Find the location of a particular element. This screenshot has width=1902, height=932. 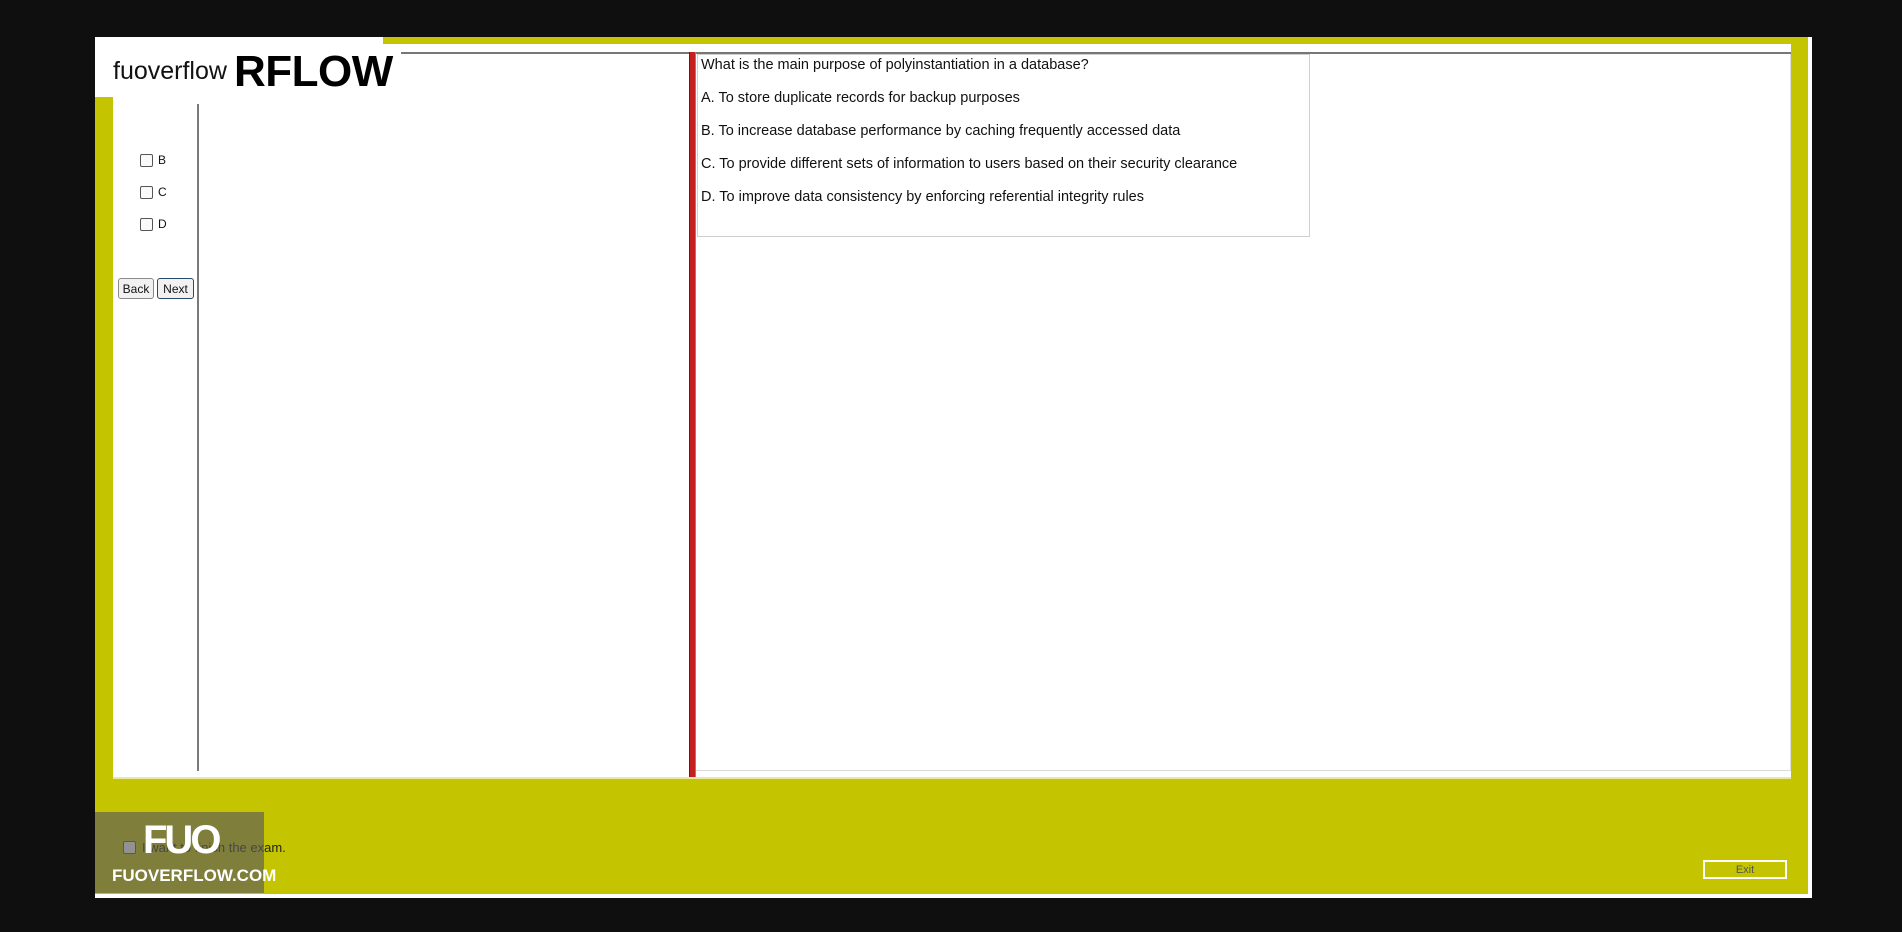

logo-bar: fuoverflow RFLOW is located at coordinates (244, 67).